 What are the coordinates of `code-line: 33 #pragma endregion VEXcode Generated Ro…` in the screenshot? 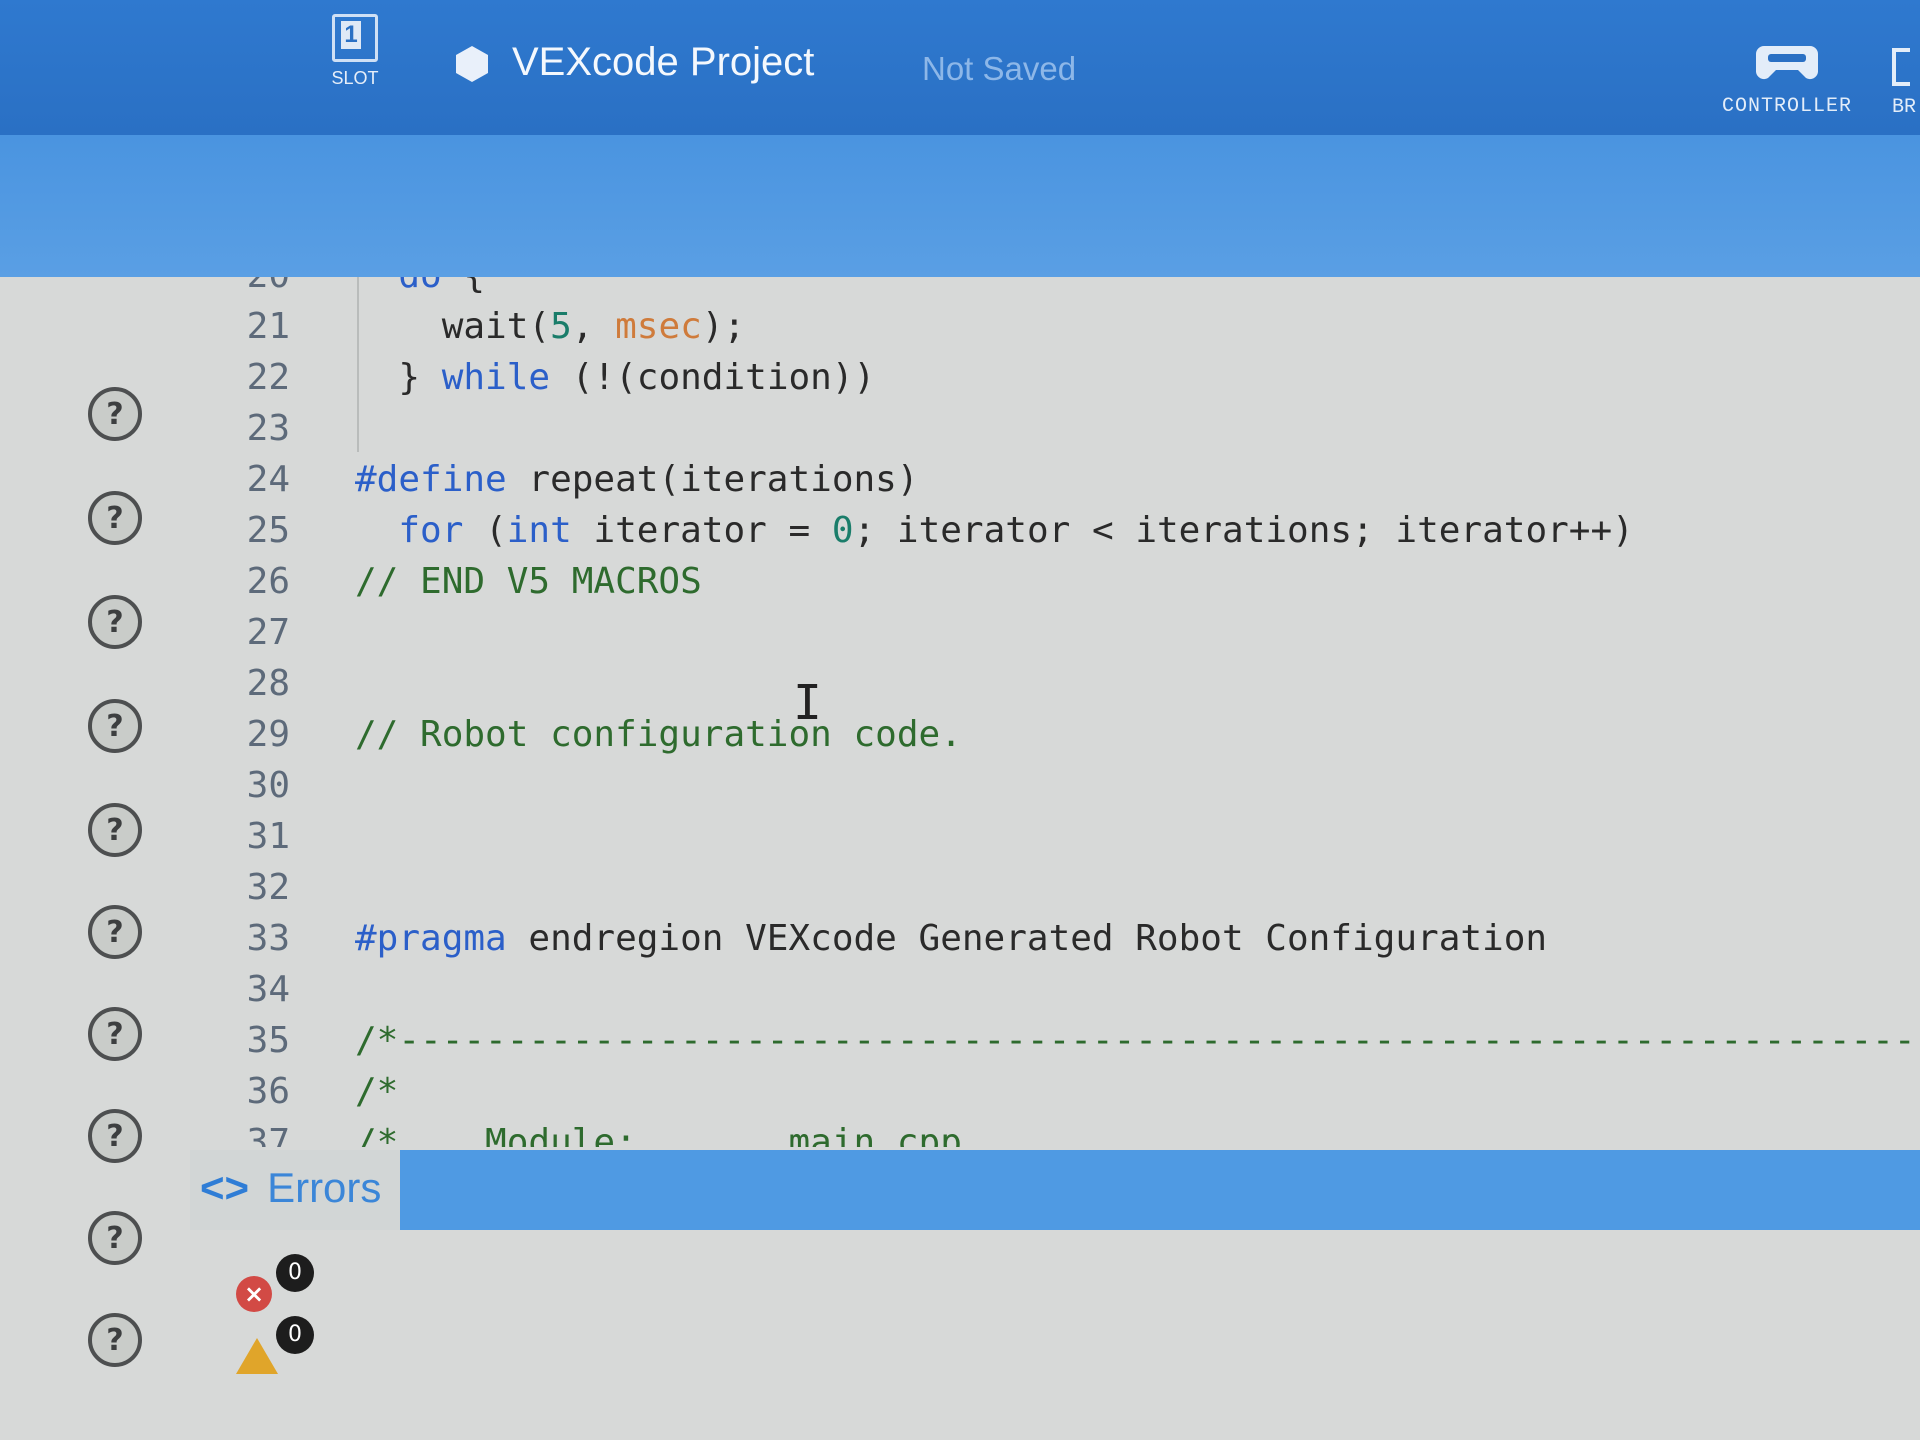 It's located at (1055, 943).